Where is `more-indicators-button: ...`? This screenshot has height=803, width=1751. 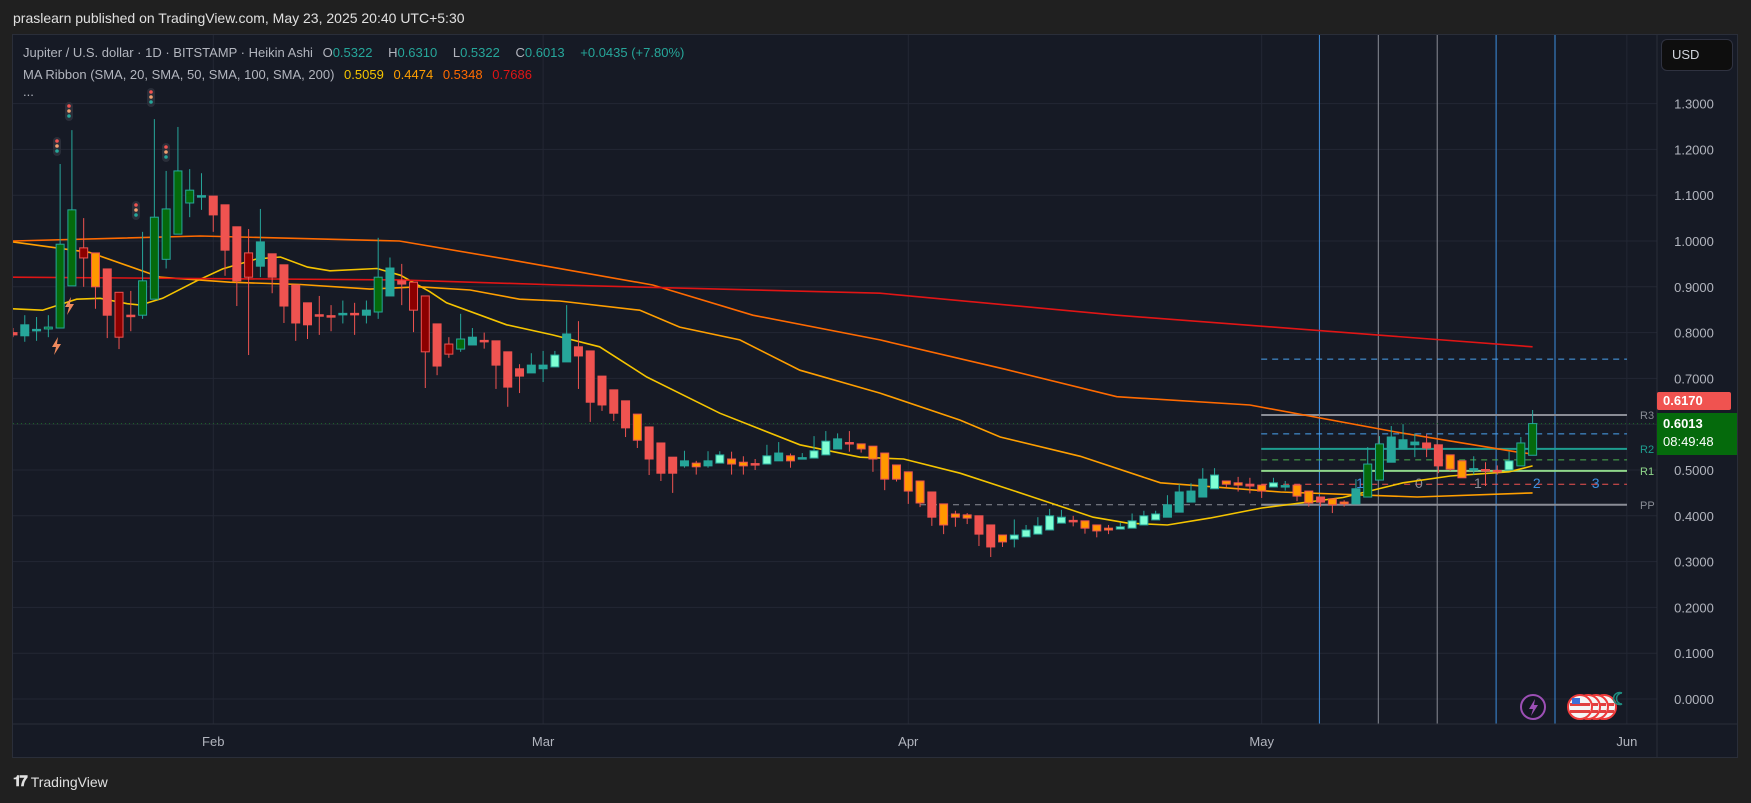 more-indicators-button: ... is located at coordinates (28, 91).